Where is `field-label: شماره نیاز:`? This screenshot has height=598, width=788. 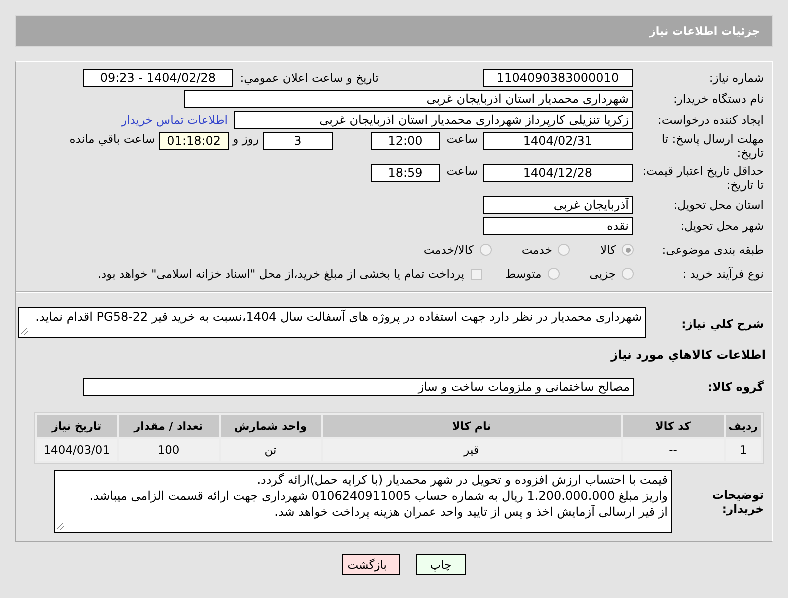
field-label: شماره نیاز: is located at coordinates (736, 78).